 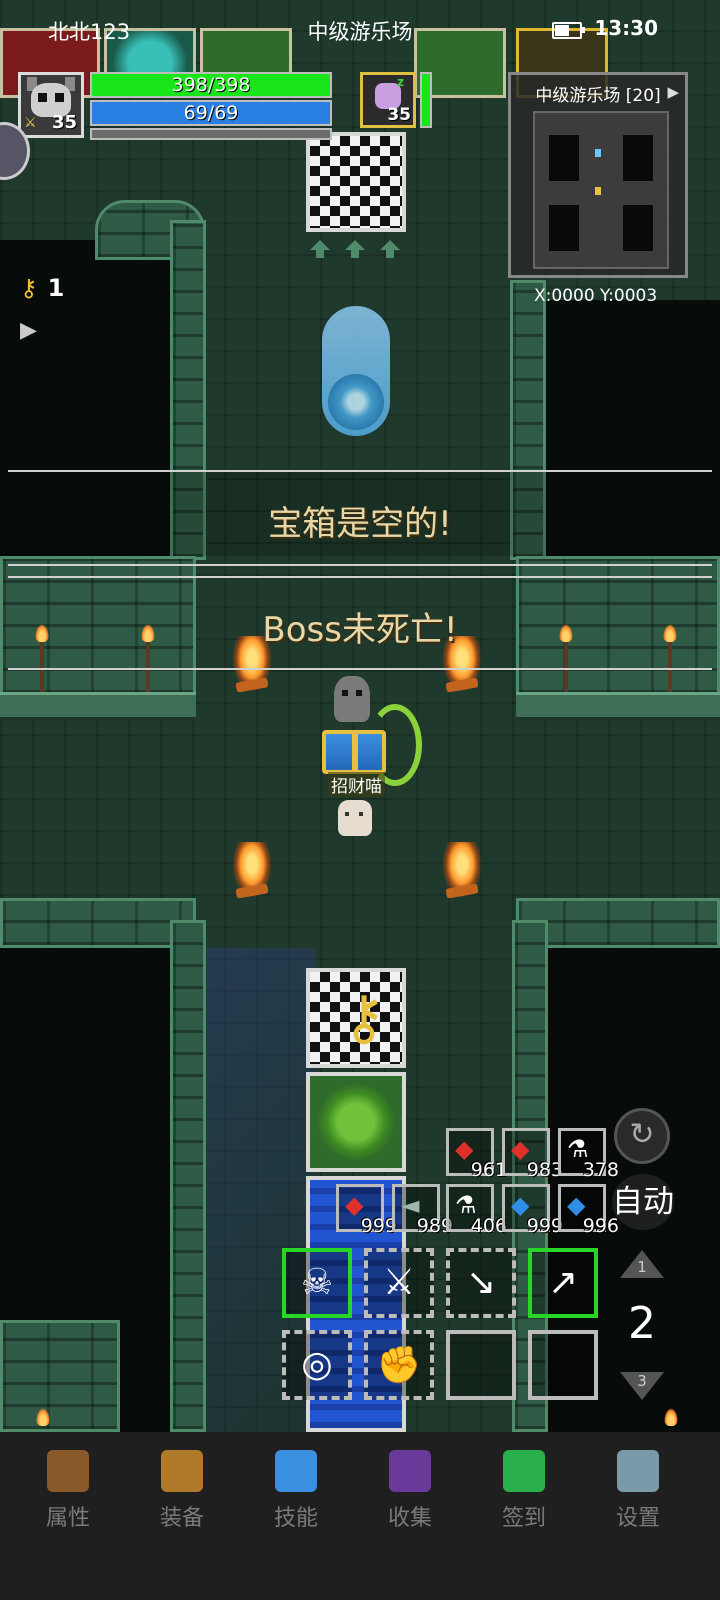 What do you see at coordinates (638, 1495) in the screenshot?
I see `nav-item-gear: 设置` at bounding box center [638, 1495].